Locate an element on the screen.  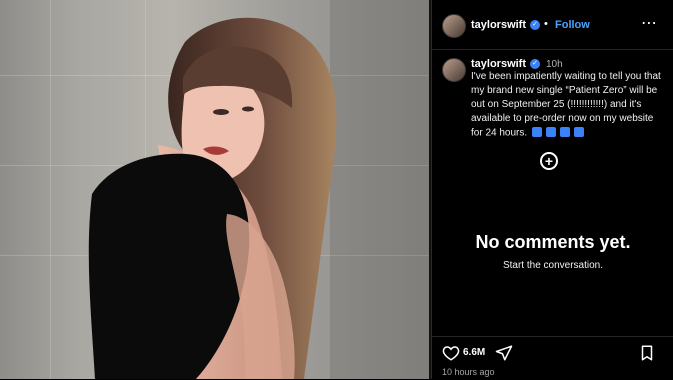
post-actions-bar: 6.6M 10 hours ago is located at coordinates (552, 358).